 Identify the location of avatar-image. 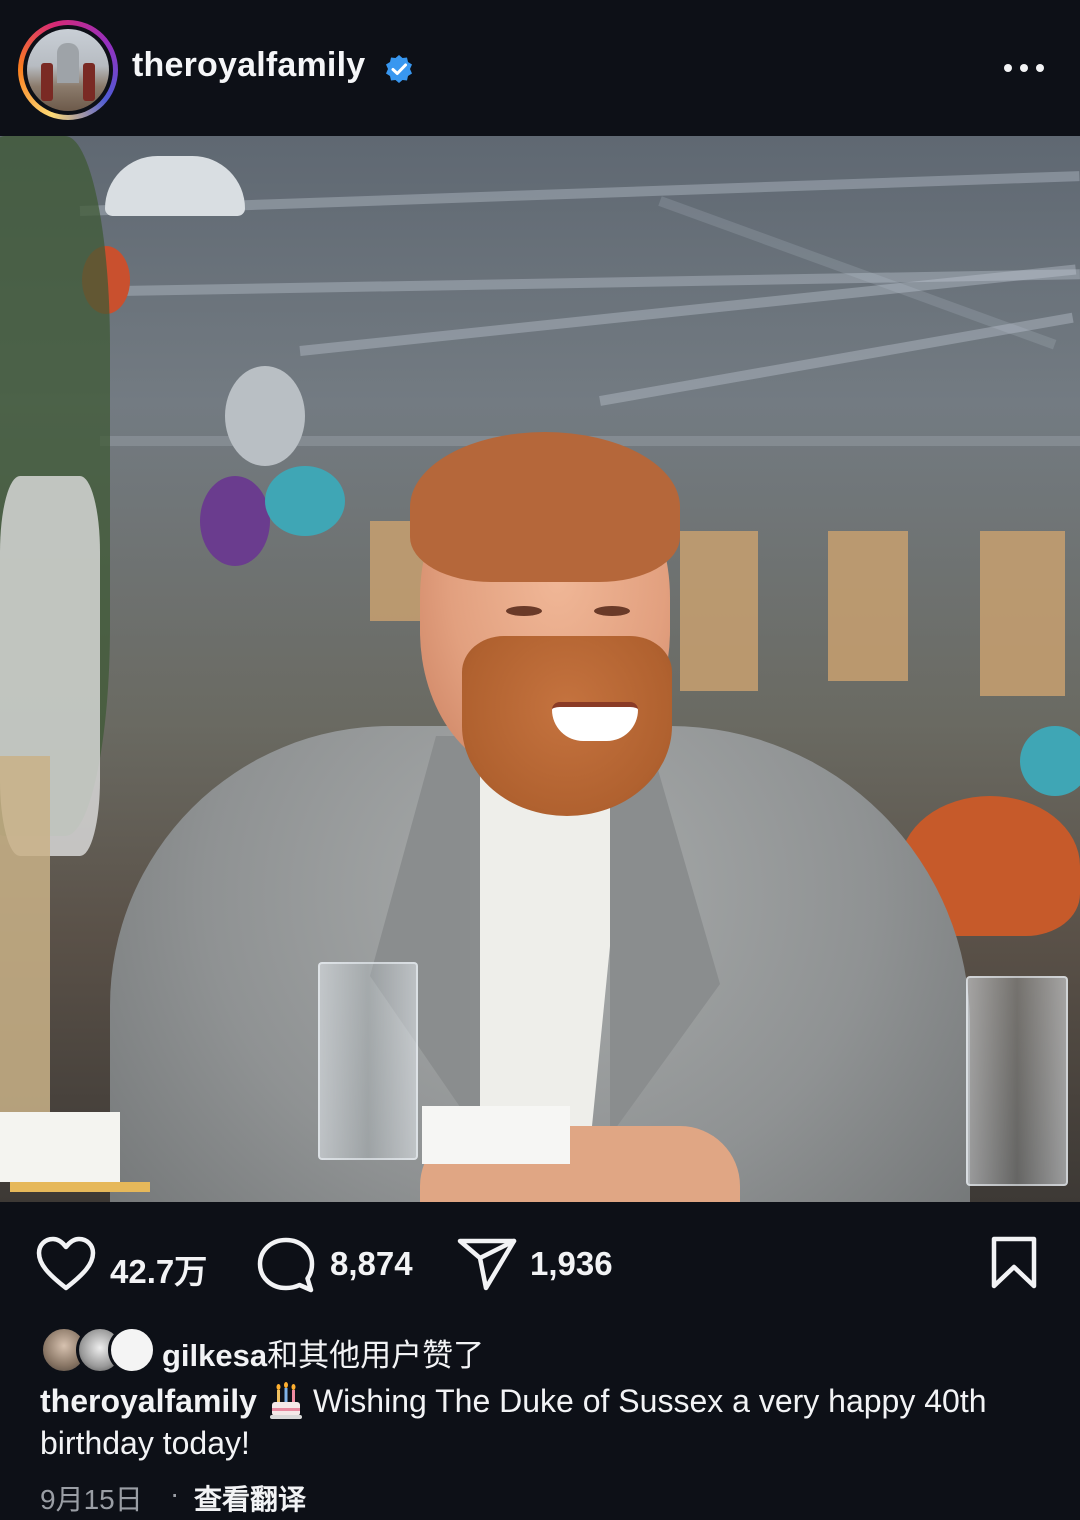
(68, 70).